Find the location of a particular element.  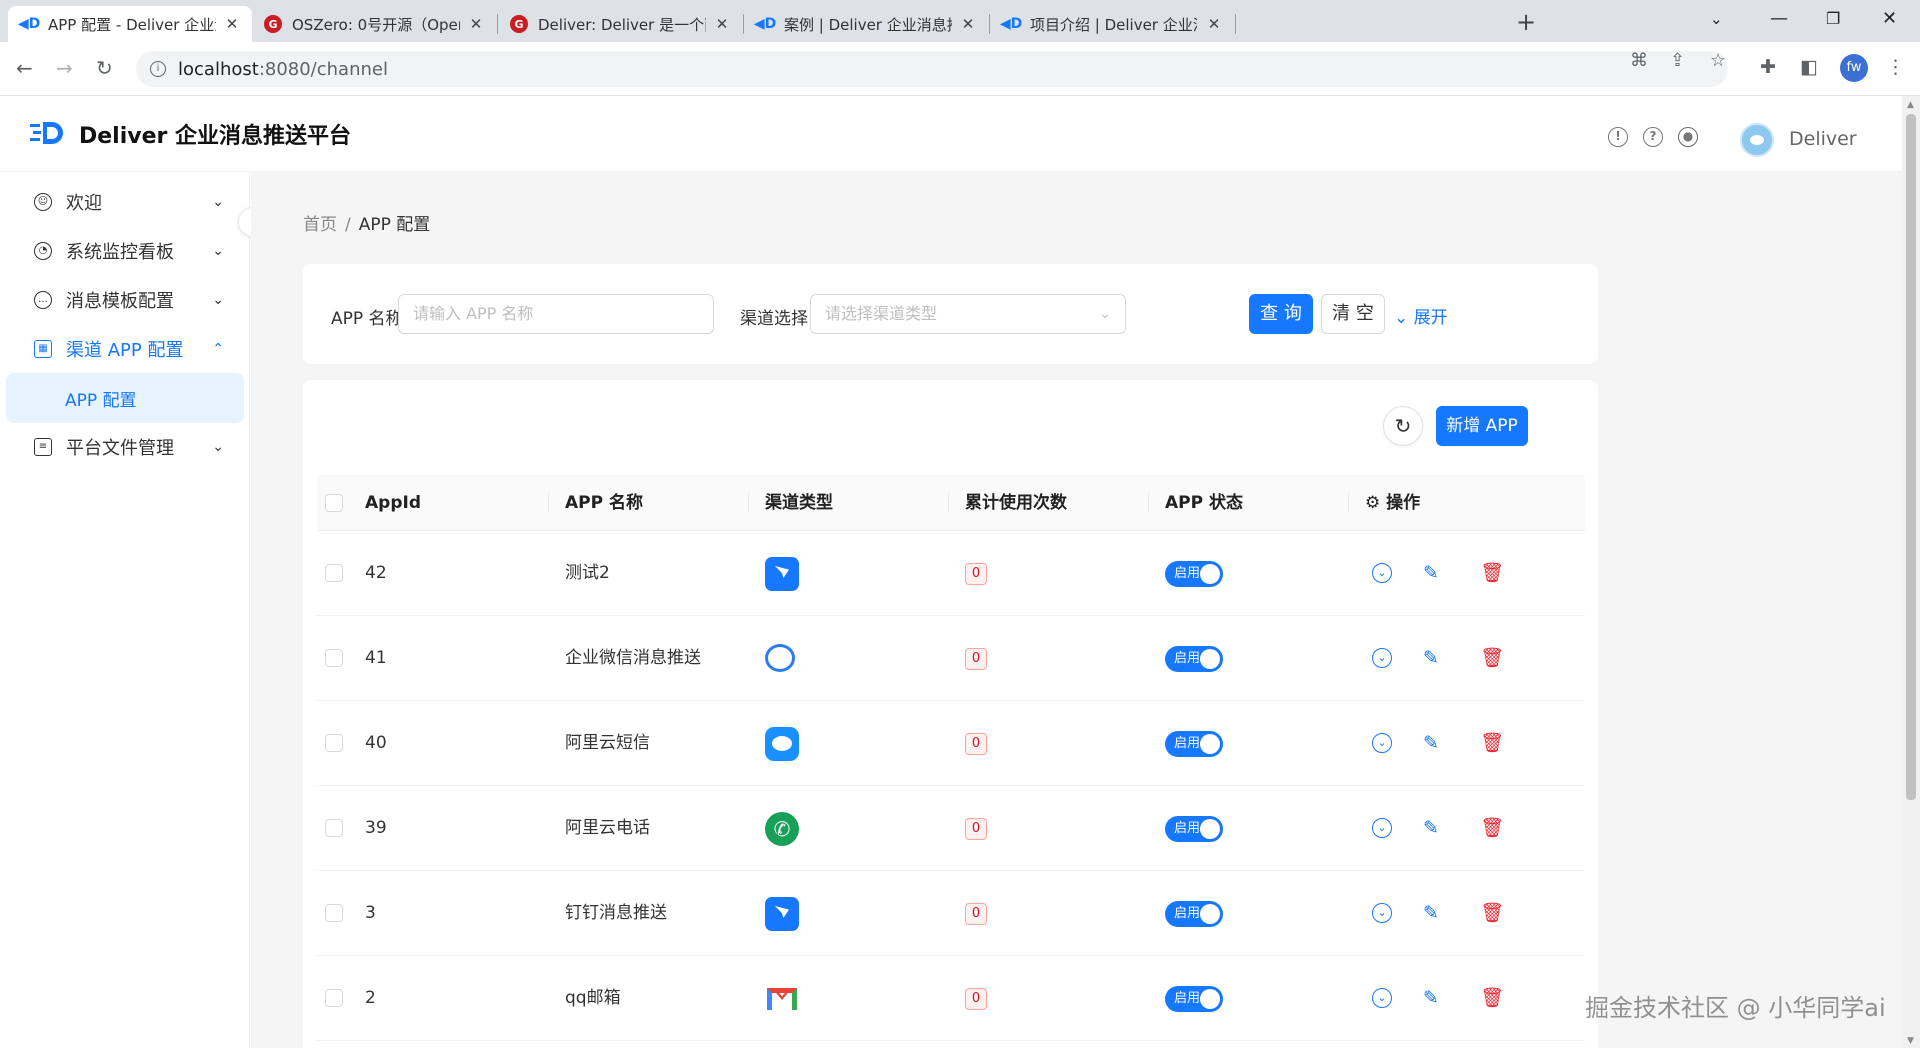

phone-icon is located at coordinates (782, 829).